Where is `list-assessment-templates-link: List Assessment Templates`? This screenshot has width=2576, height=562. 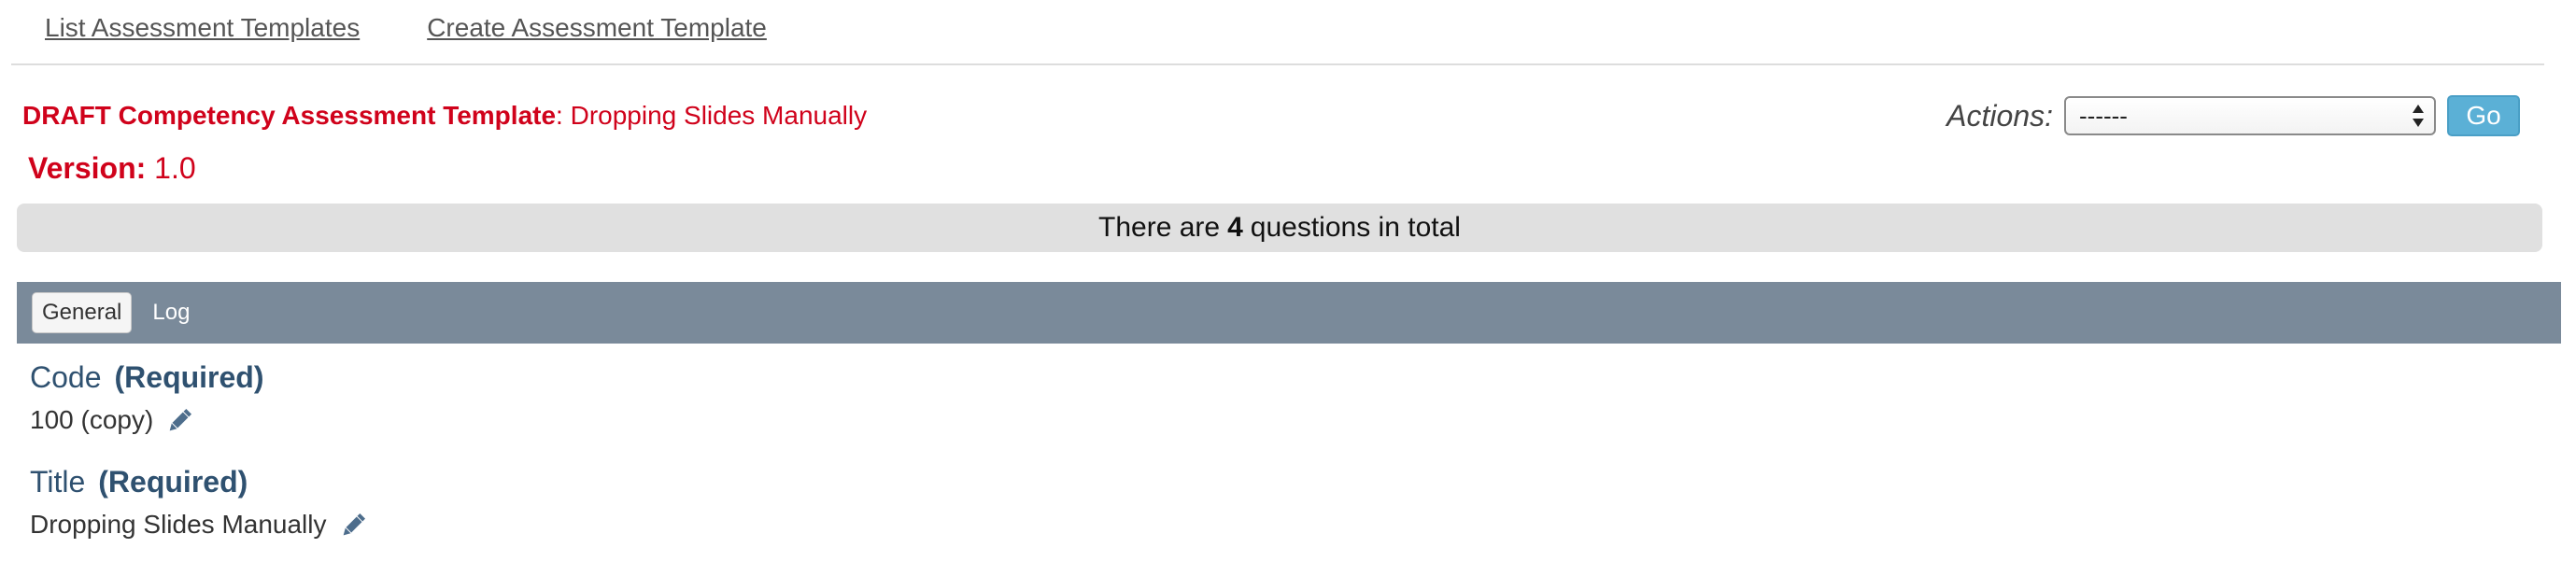 list-assessment-templates-link: List Assessment Templates is located at coordinates (202, 28).